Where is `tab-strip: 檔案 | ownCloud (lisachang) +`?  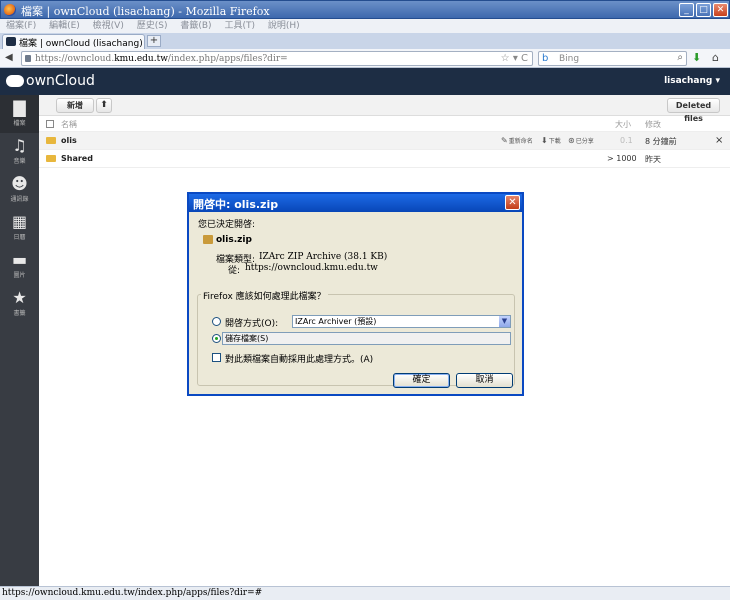 tab-strip: 檔案 | ownCloud (lisachang) + is located at coordinates (365, 41).